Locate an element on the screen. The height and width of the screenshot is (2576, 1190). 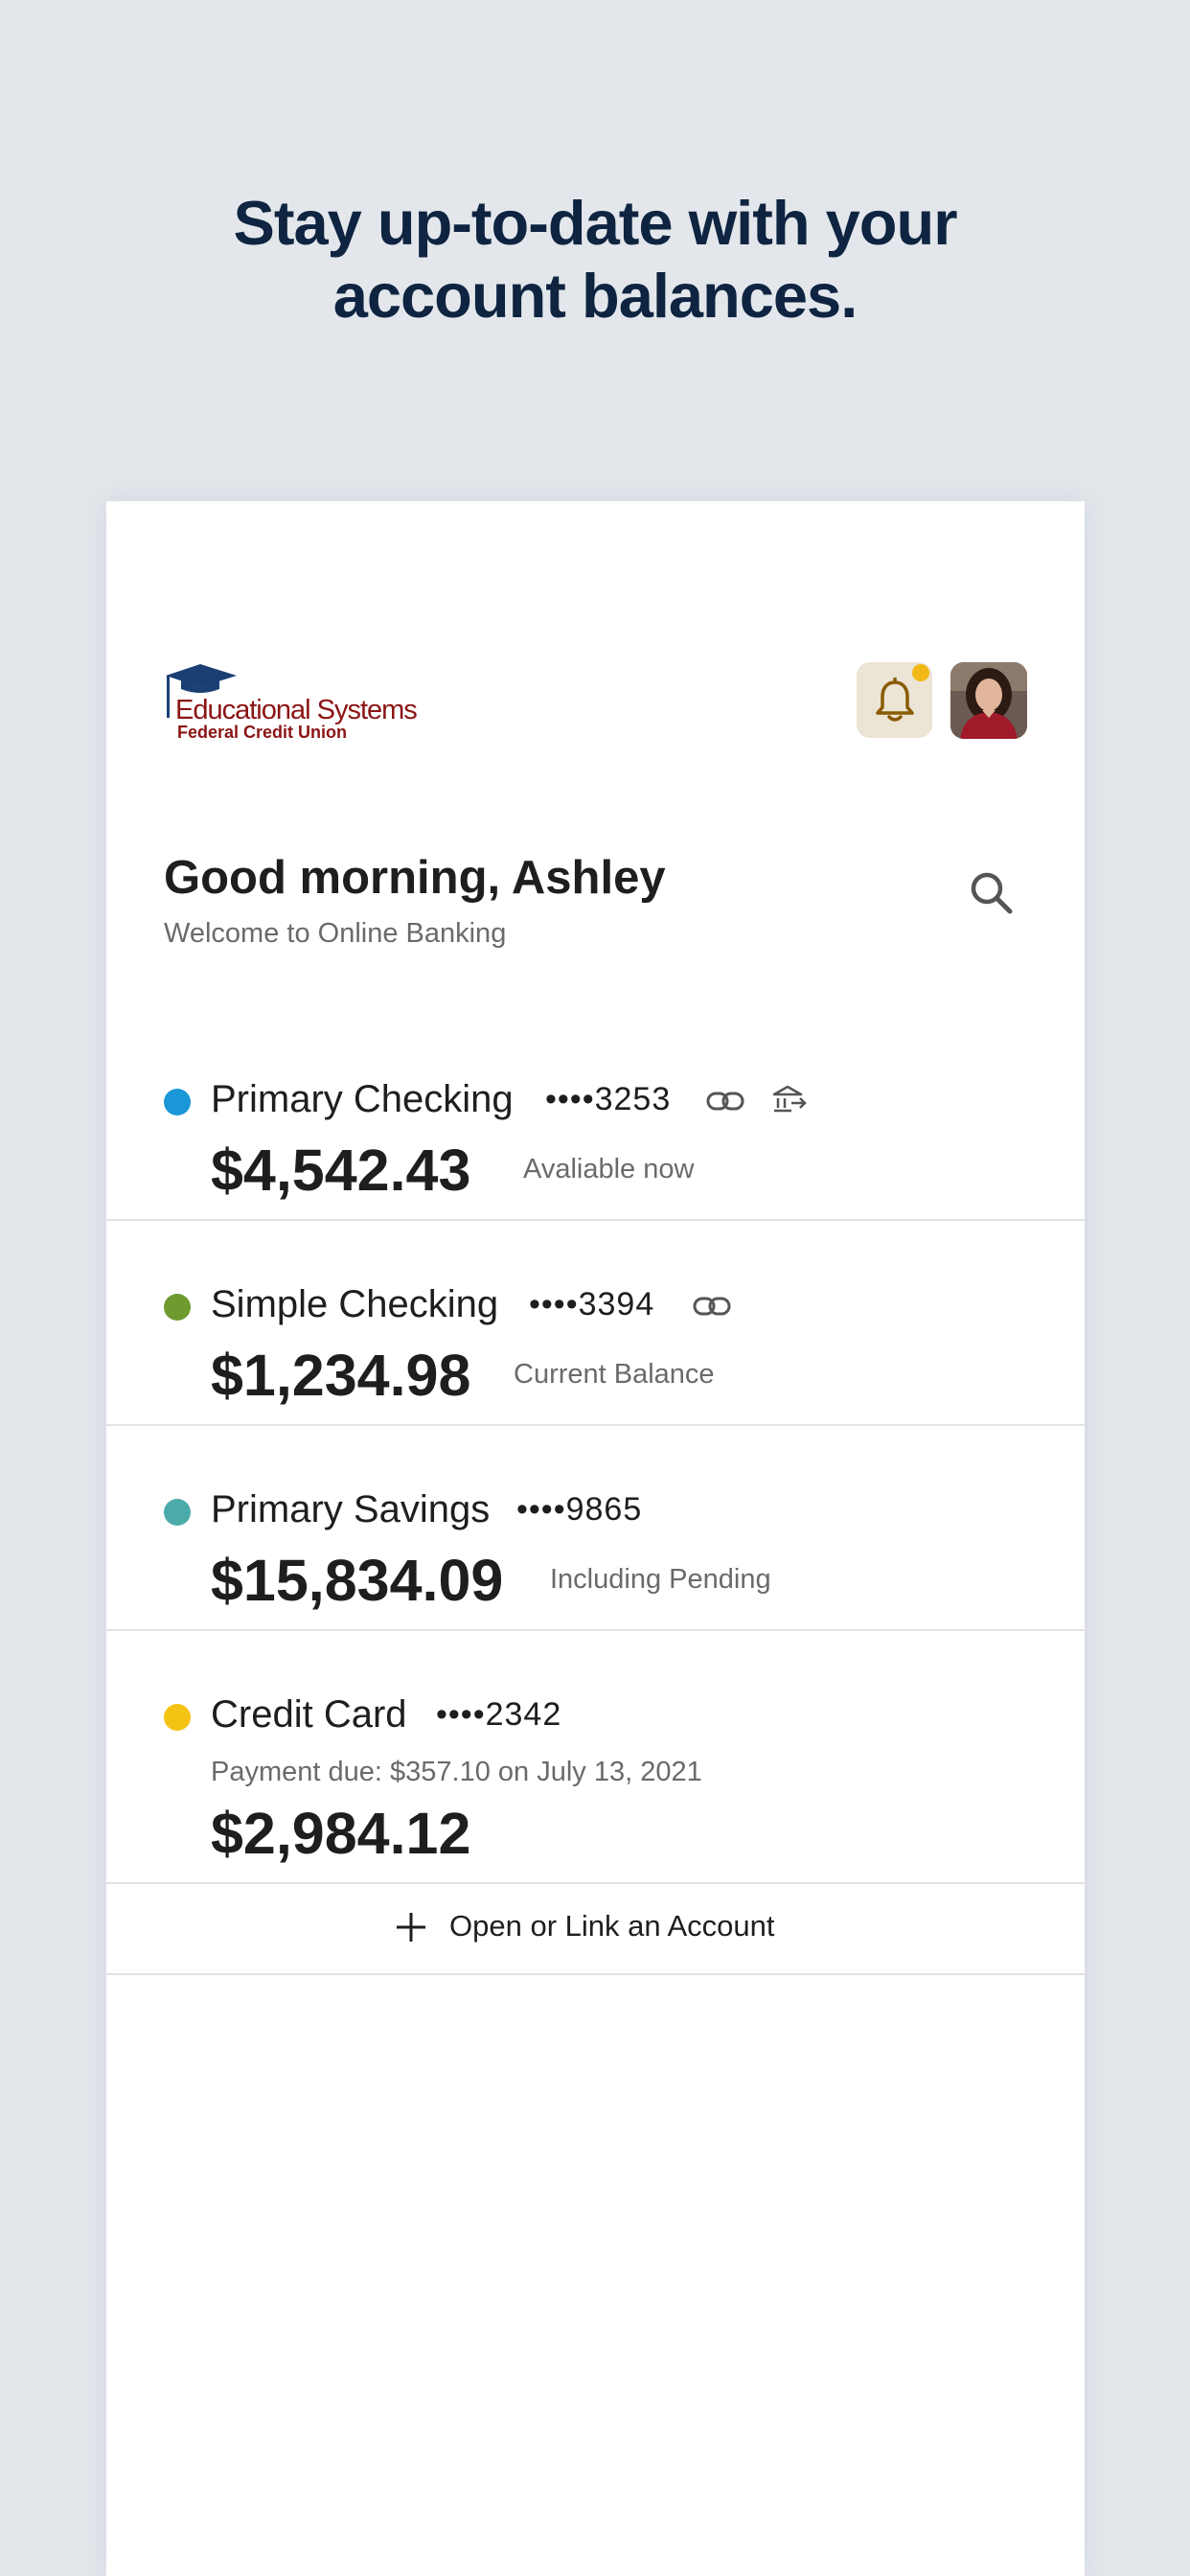
profile-avatar is located at coordinates (988, 700).